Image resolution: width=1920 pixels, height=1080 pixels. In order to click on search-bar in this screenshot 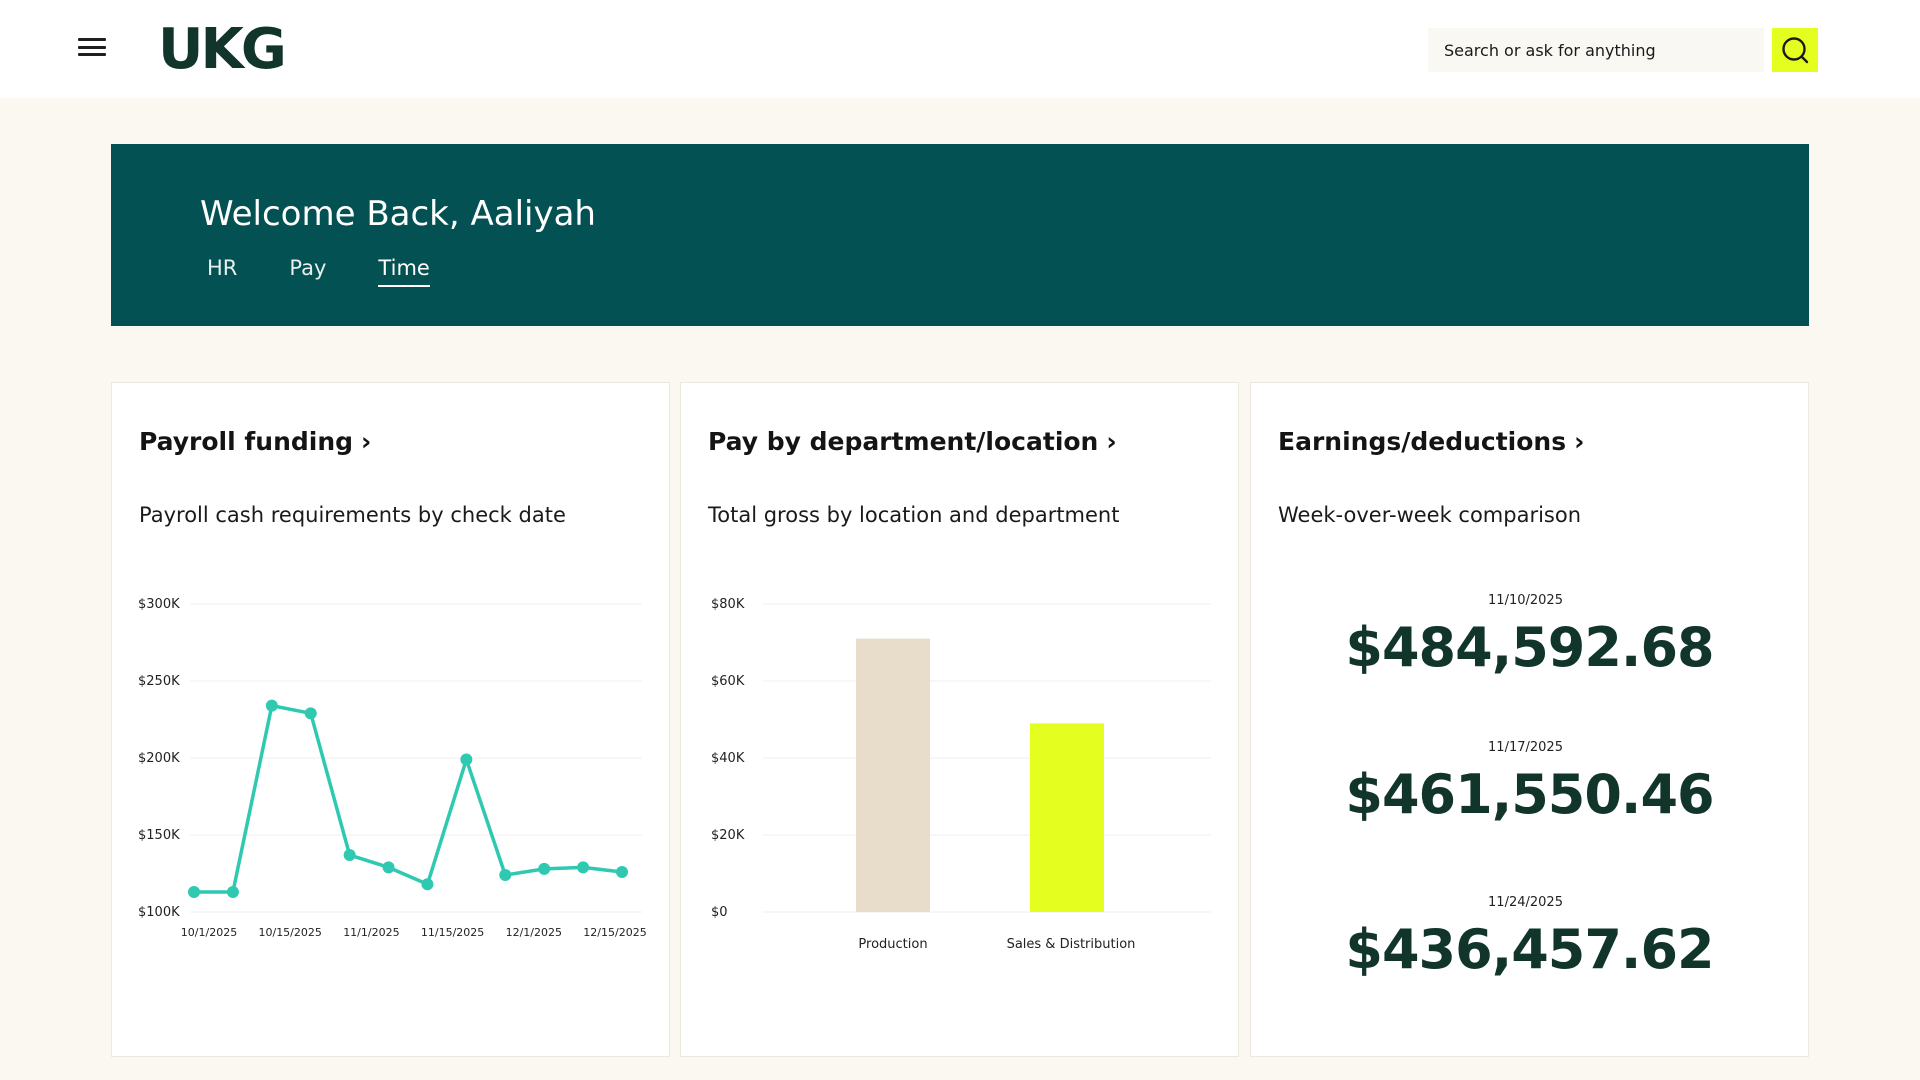, I will do `click(1623, 50)`.